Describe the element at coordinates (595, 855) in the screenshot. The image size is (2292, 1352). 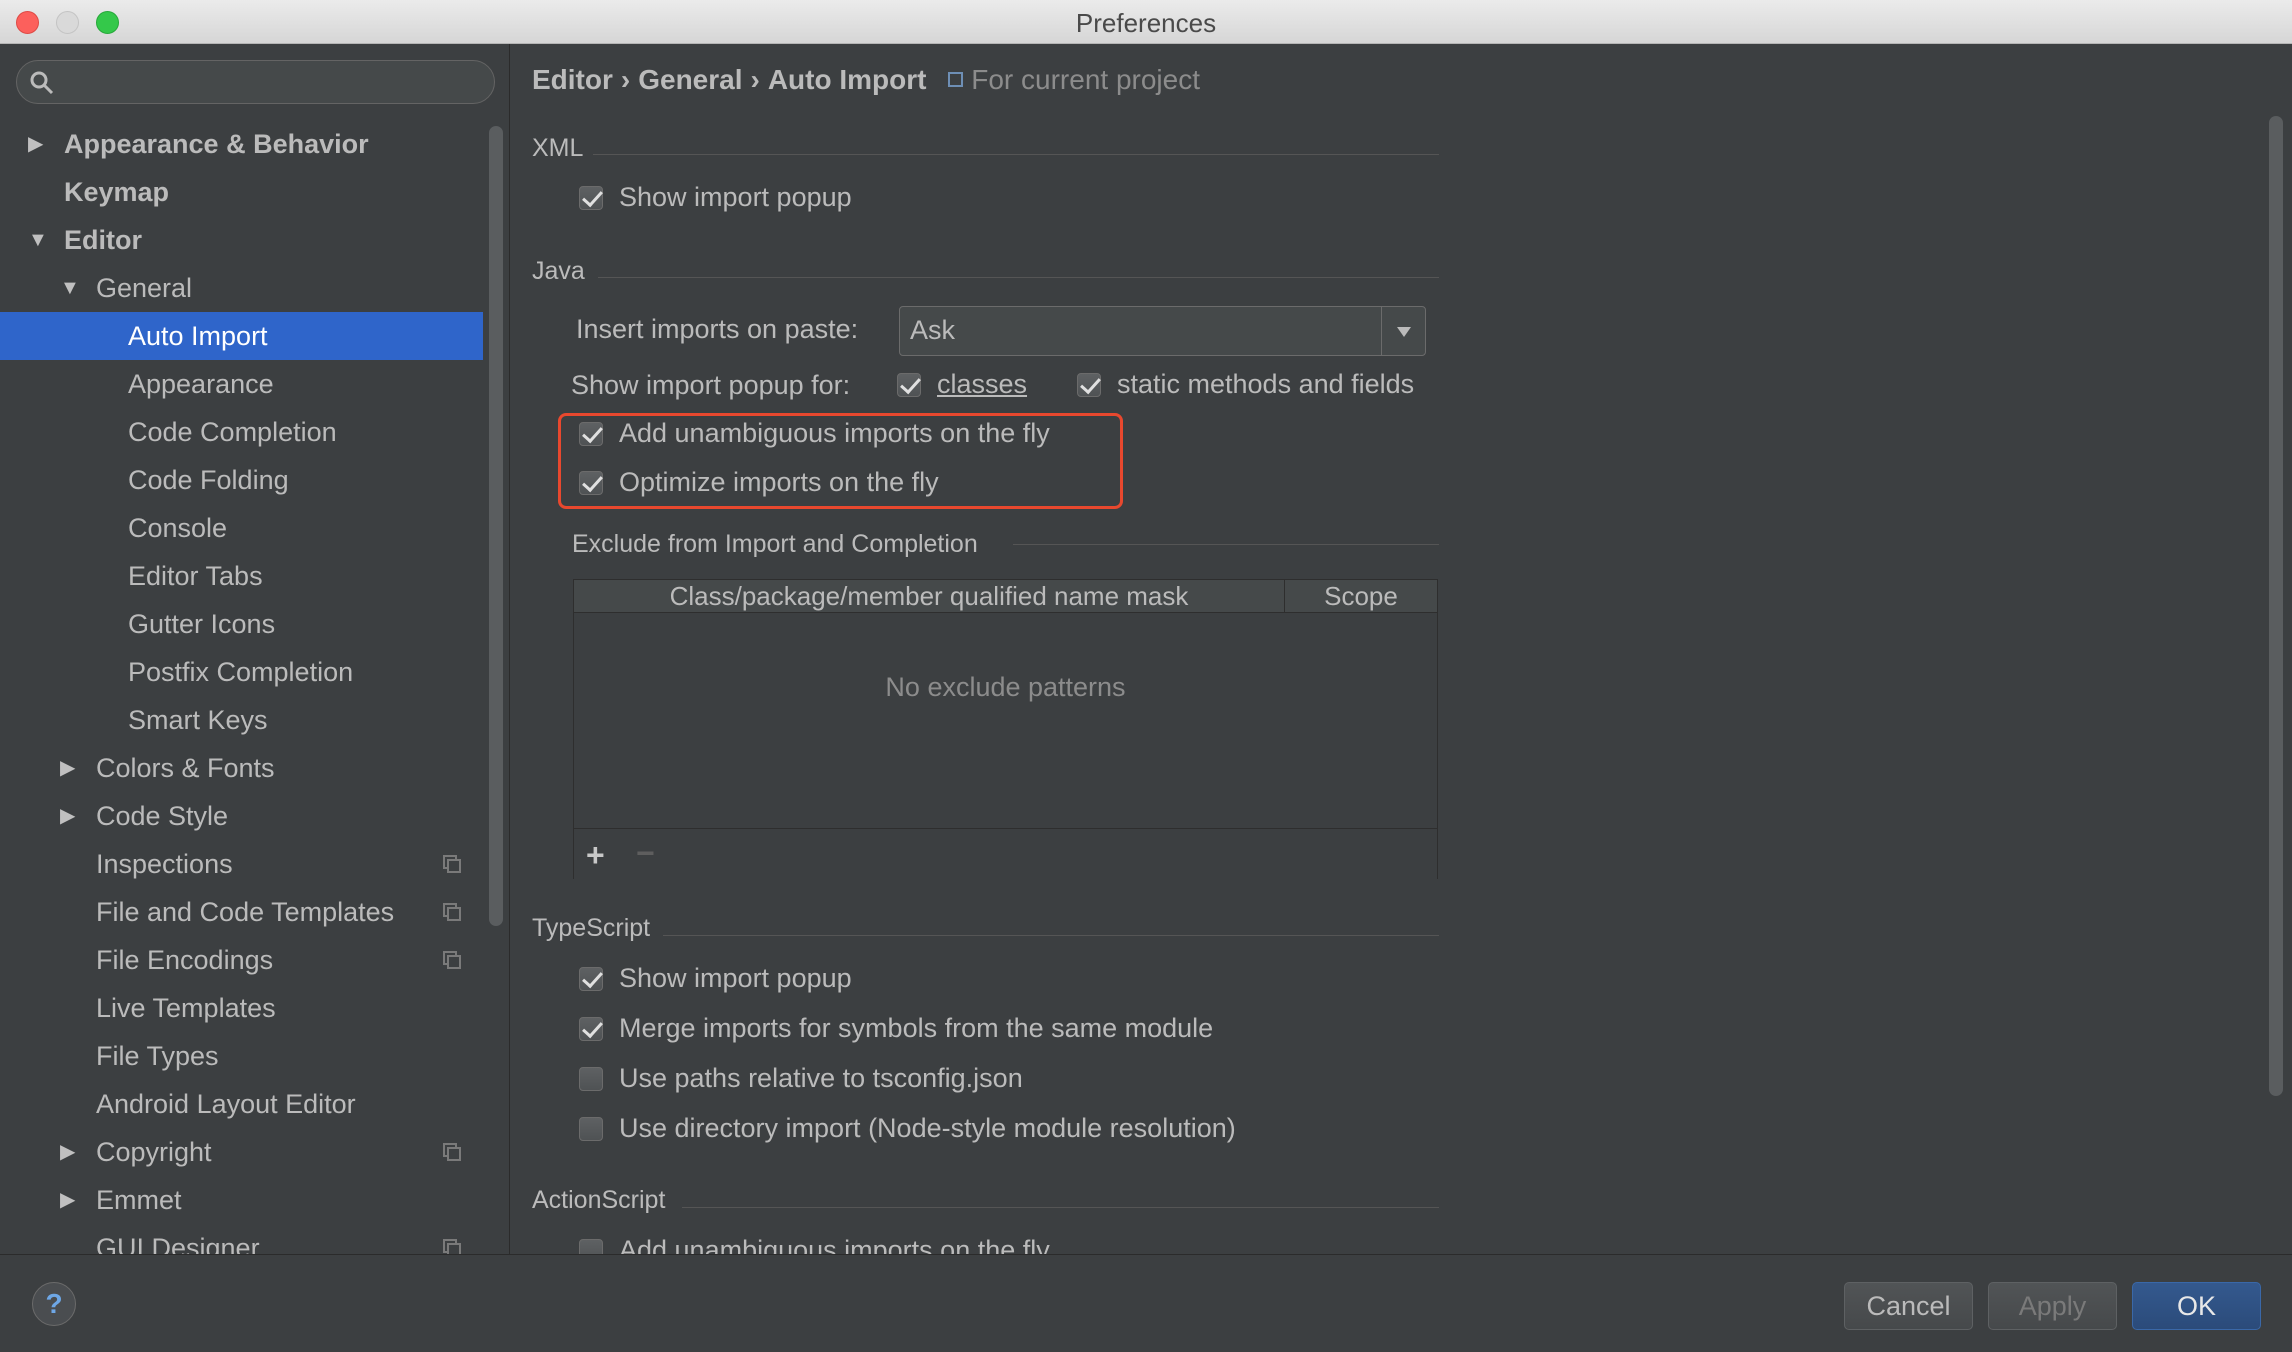
I see `add-icon: +` at that location.